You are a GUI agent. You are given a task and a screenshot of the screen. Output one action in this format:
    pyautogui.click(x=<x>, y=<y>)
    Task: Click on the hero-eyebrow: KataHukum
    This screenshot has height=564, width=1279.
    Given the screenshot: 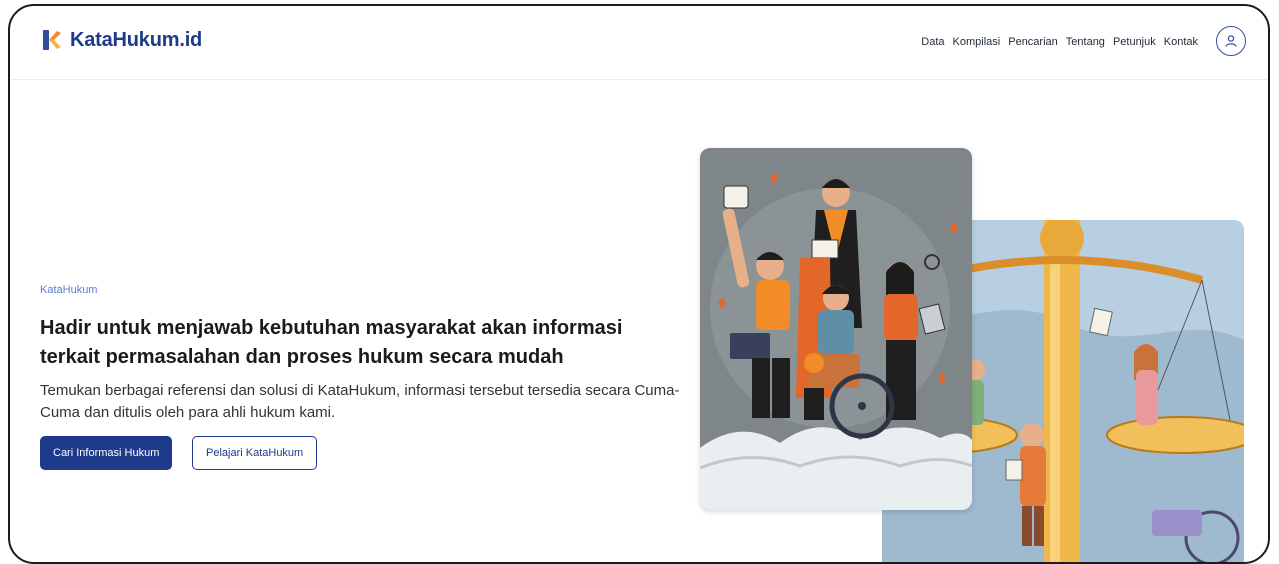 What is the action you would take?
    pyautogui.click(x=69, y=290)
    